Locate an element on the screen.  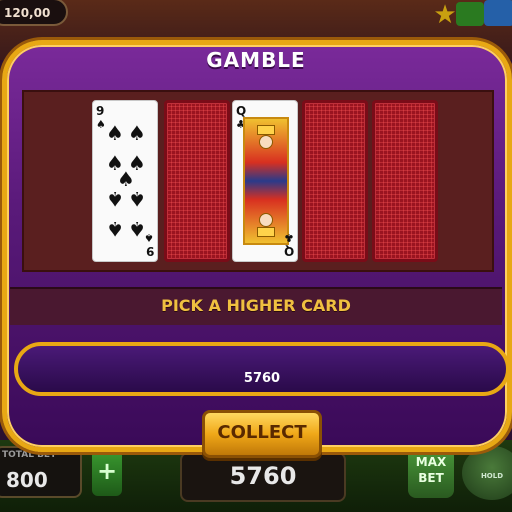
collect-button: COLLECT is located at coordinates (262, 434).